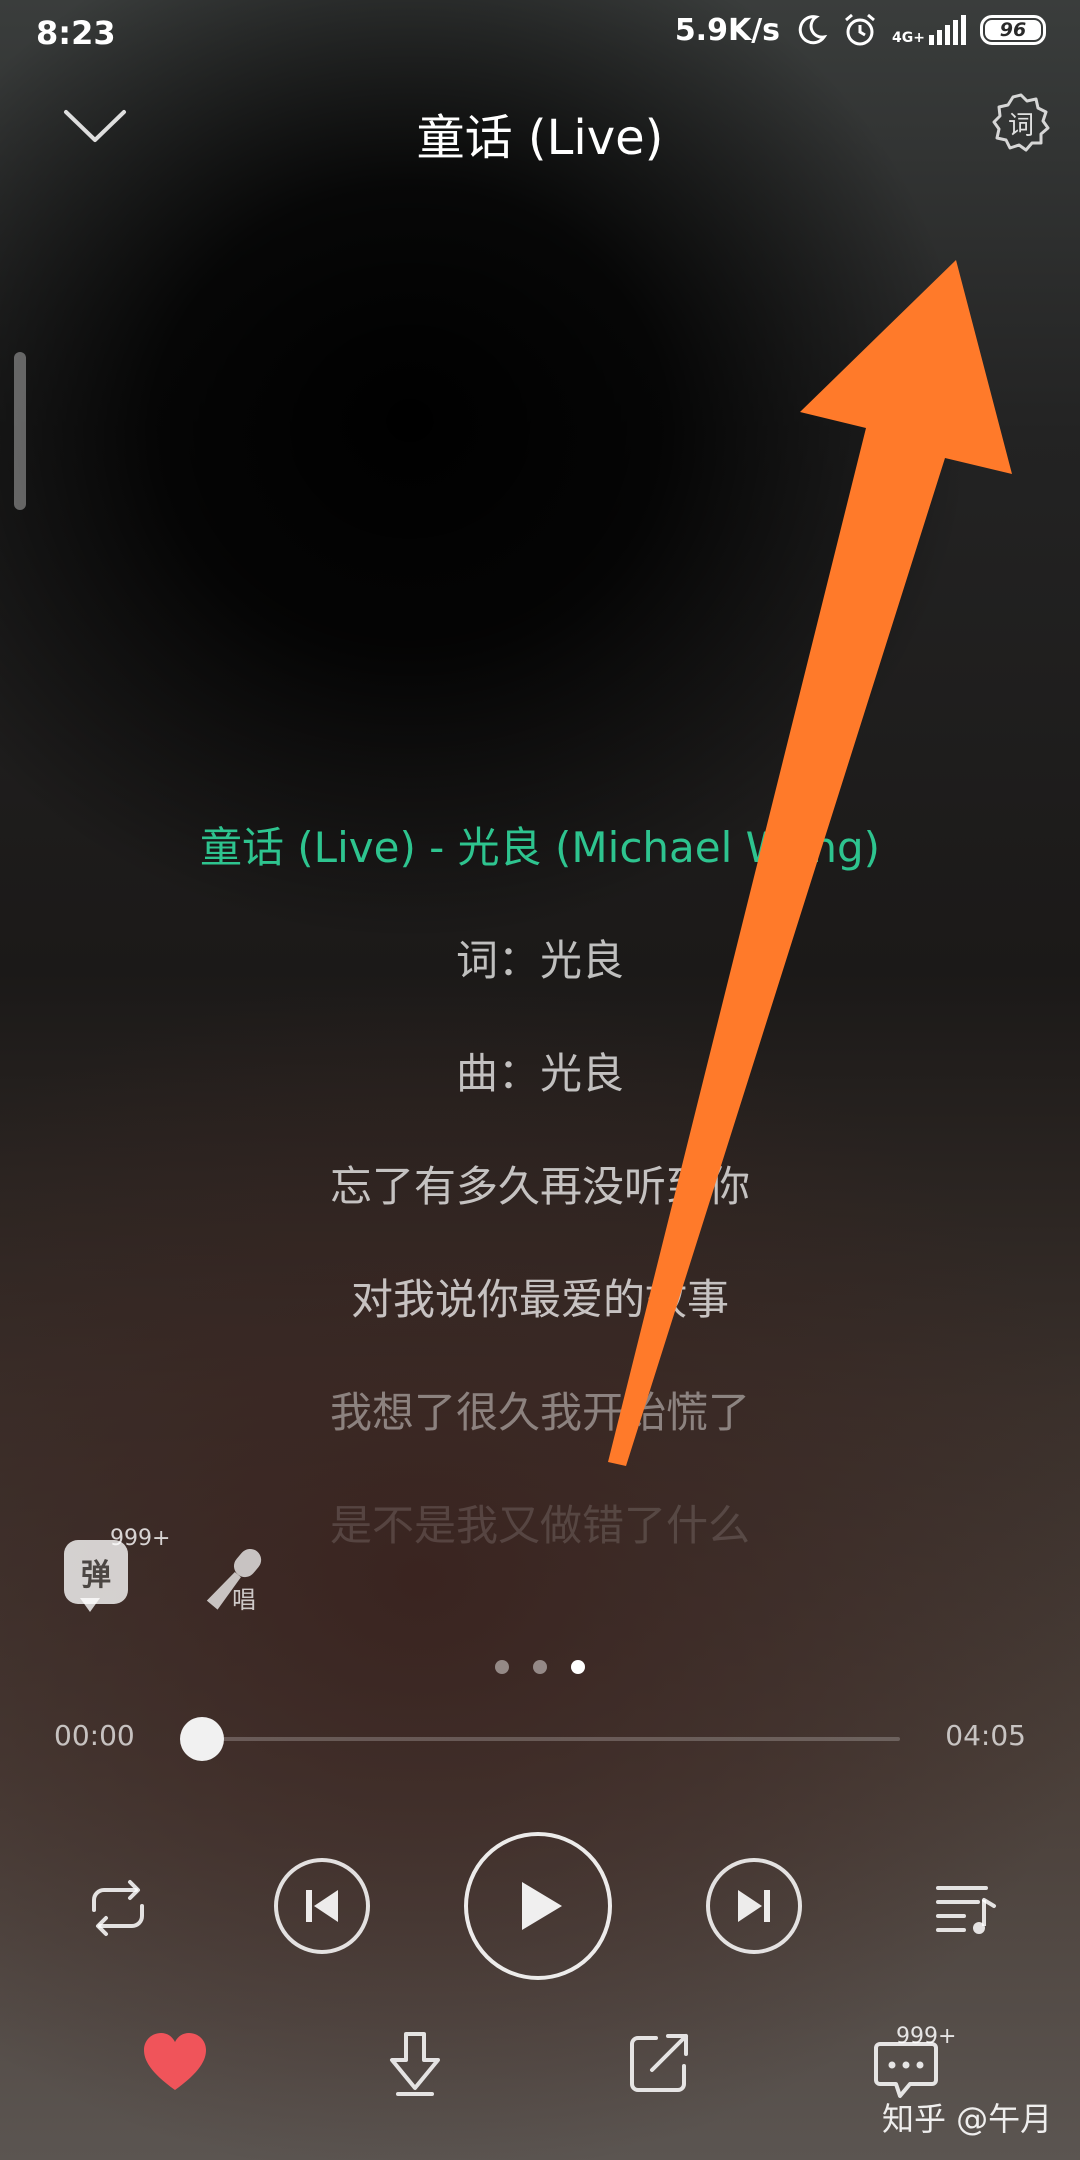 The width and height of the screenshot is (1080, 2160). I want to click on battery-icon: 96, so click(1013, 30).